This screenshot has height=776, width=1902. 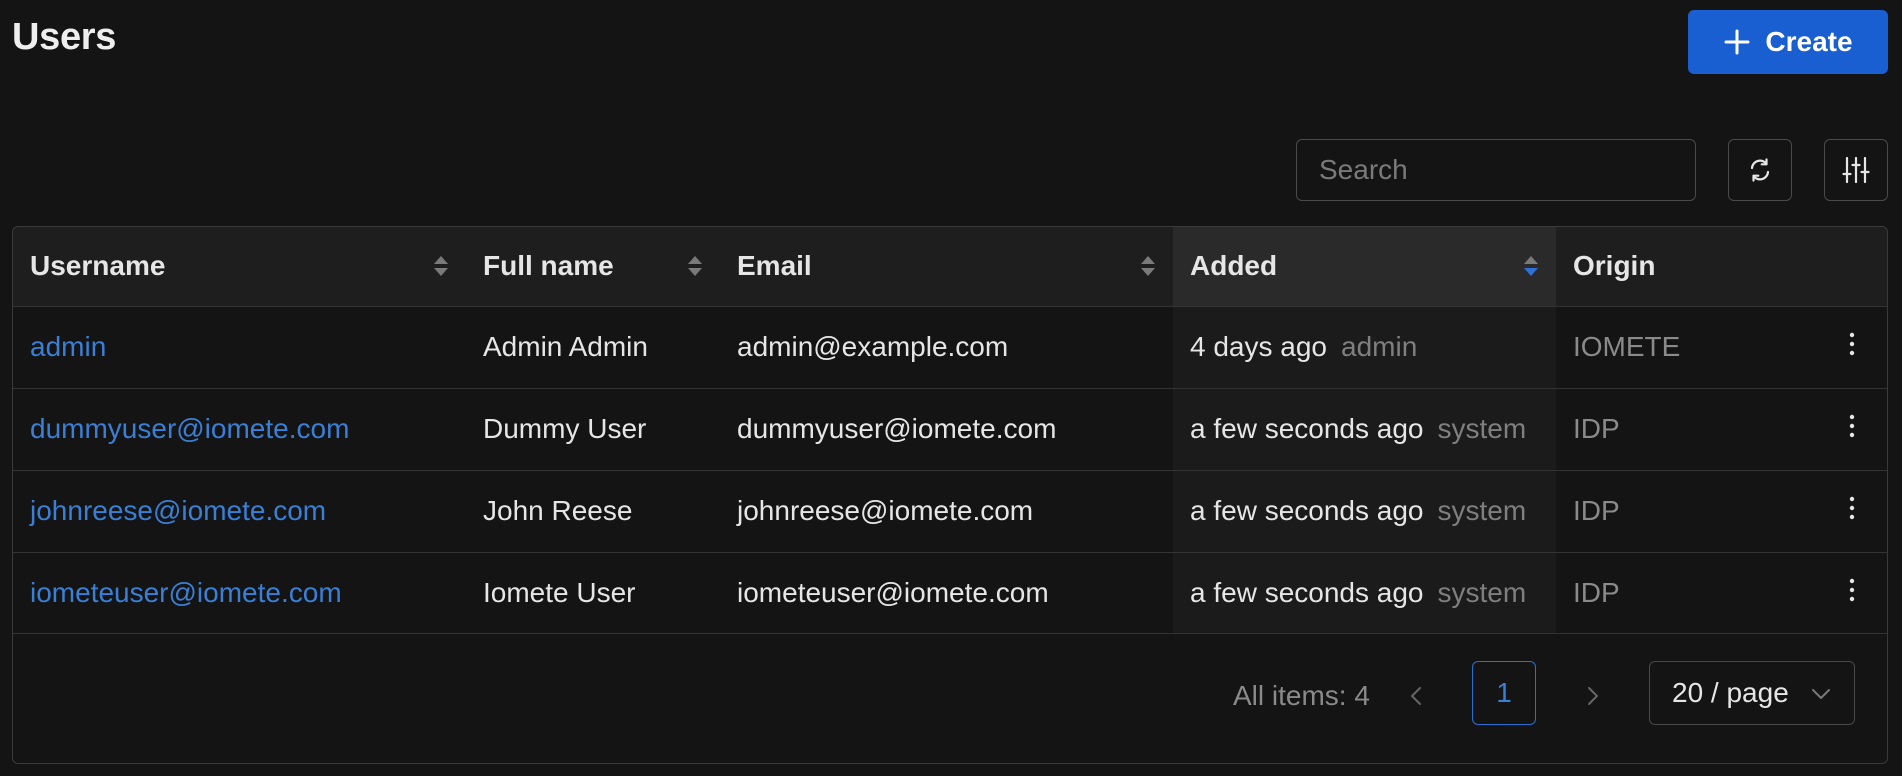 I want to click on email-cell: dummyuser@iomete.com, so click(x=897, y=428).